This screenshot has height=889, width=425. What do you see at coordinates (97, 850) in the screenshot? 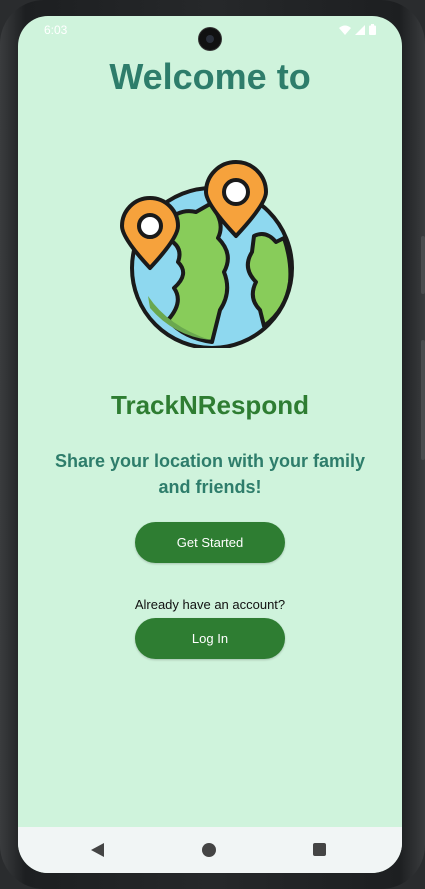
I see `back-icon` at bounding box center [97, 850].